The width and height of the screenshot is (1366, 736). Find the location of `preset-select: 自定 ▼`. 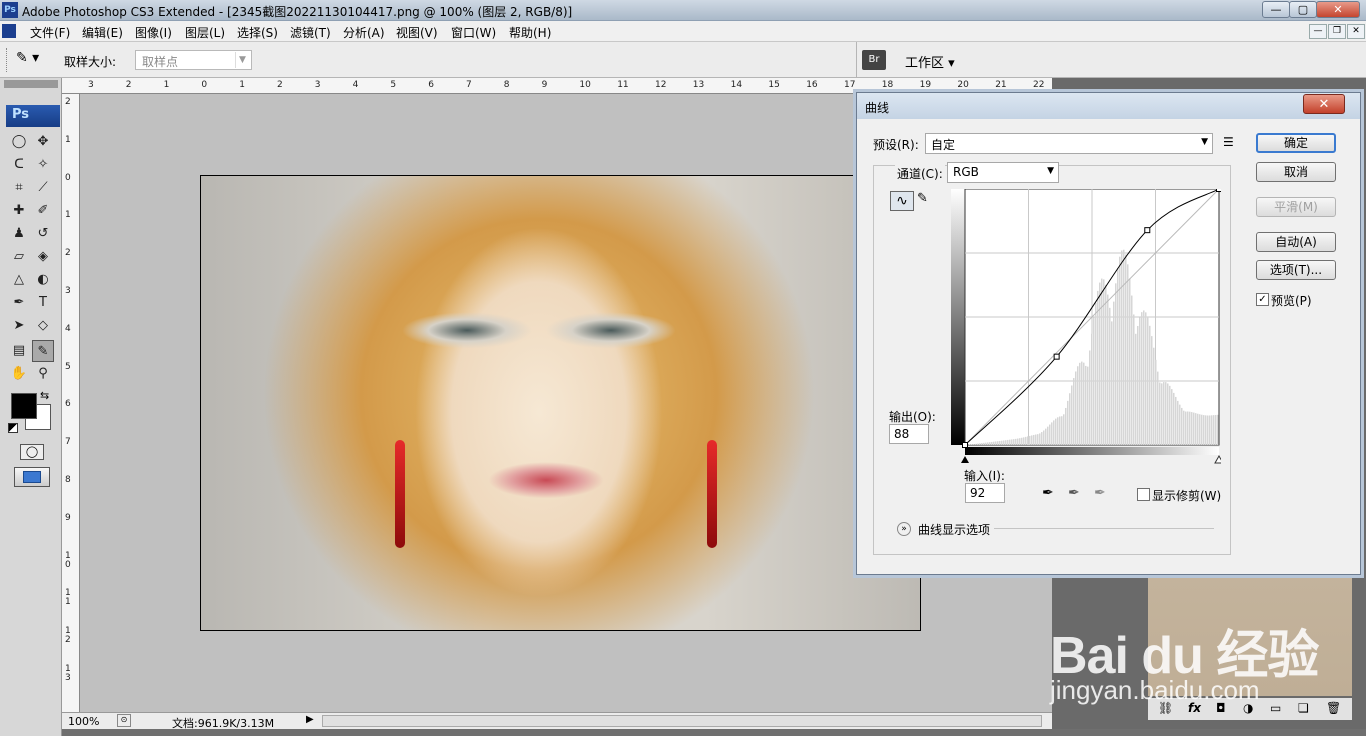

preset-select: 自定 ▼ is located at coordinates (1069, 143).